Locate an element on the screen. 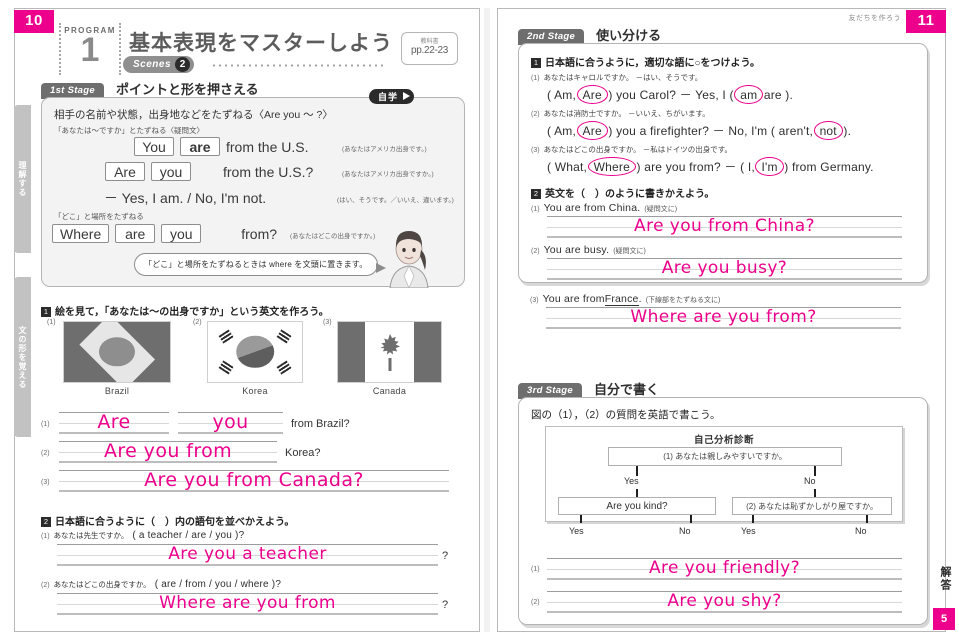  answer-key-tab: 解答 is located at coordinates (945, 579).